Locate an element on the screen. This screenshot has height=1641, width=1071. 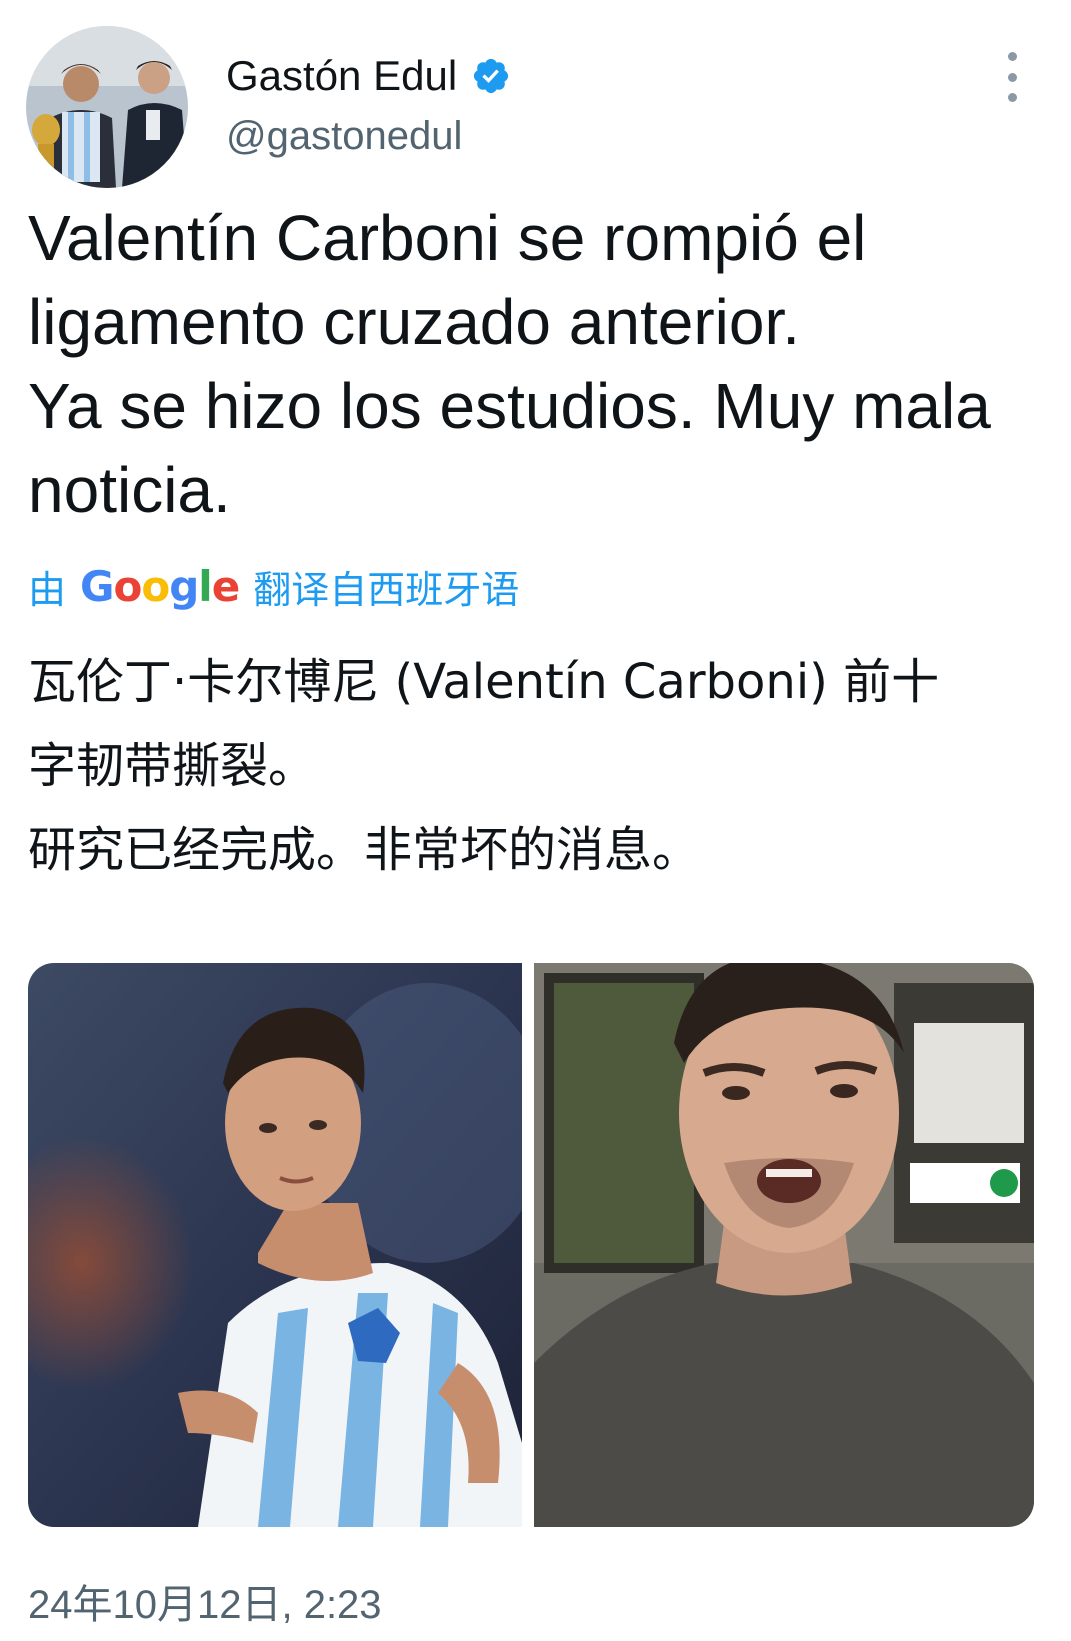
translation-prefix: 由 is located at coordinates (47, 590).